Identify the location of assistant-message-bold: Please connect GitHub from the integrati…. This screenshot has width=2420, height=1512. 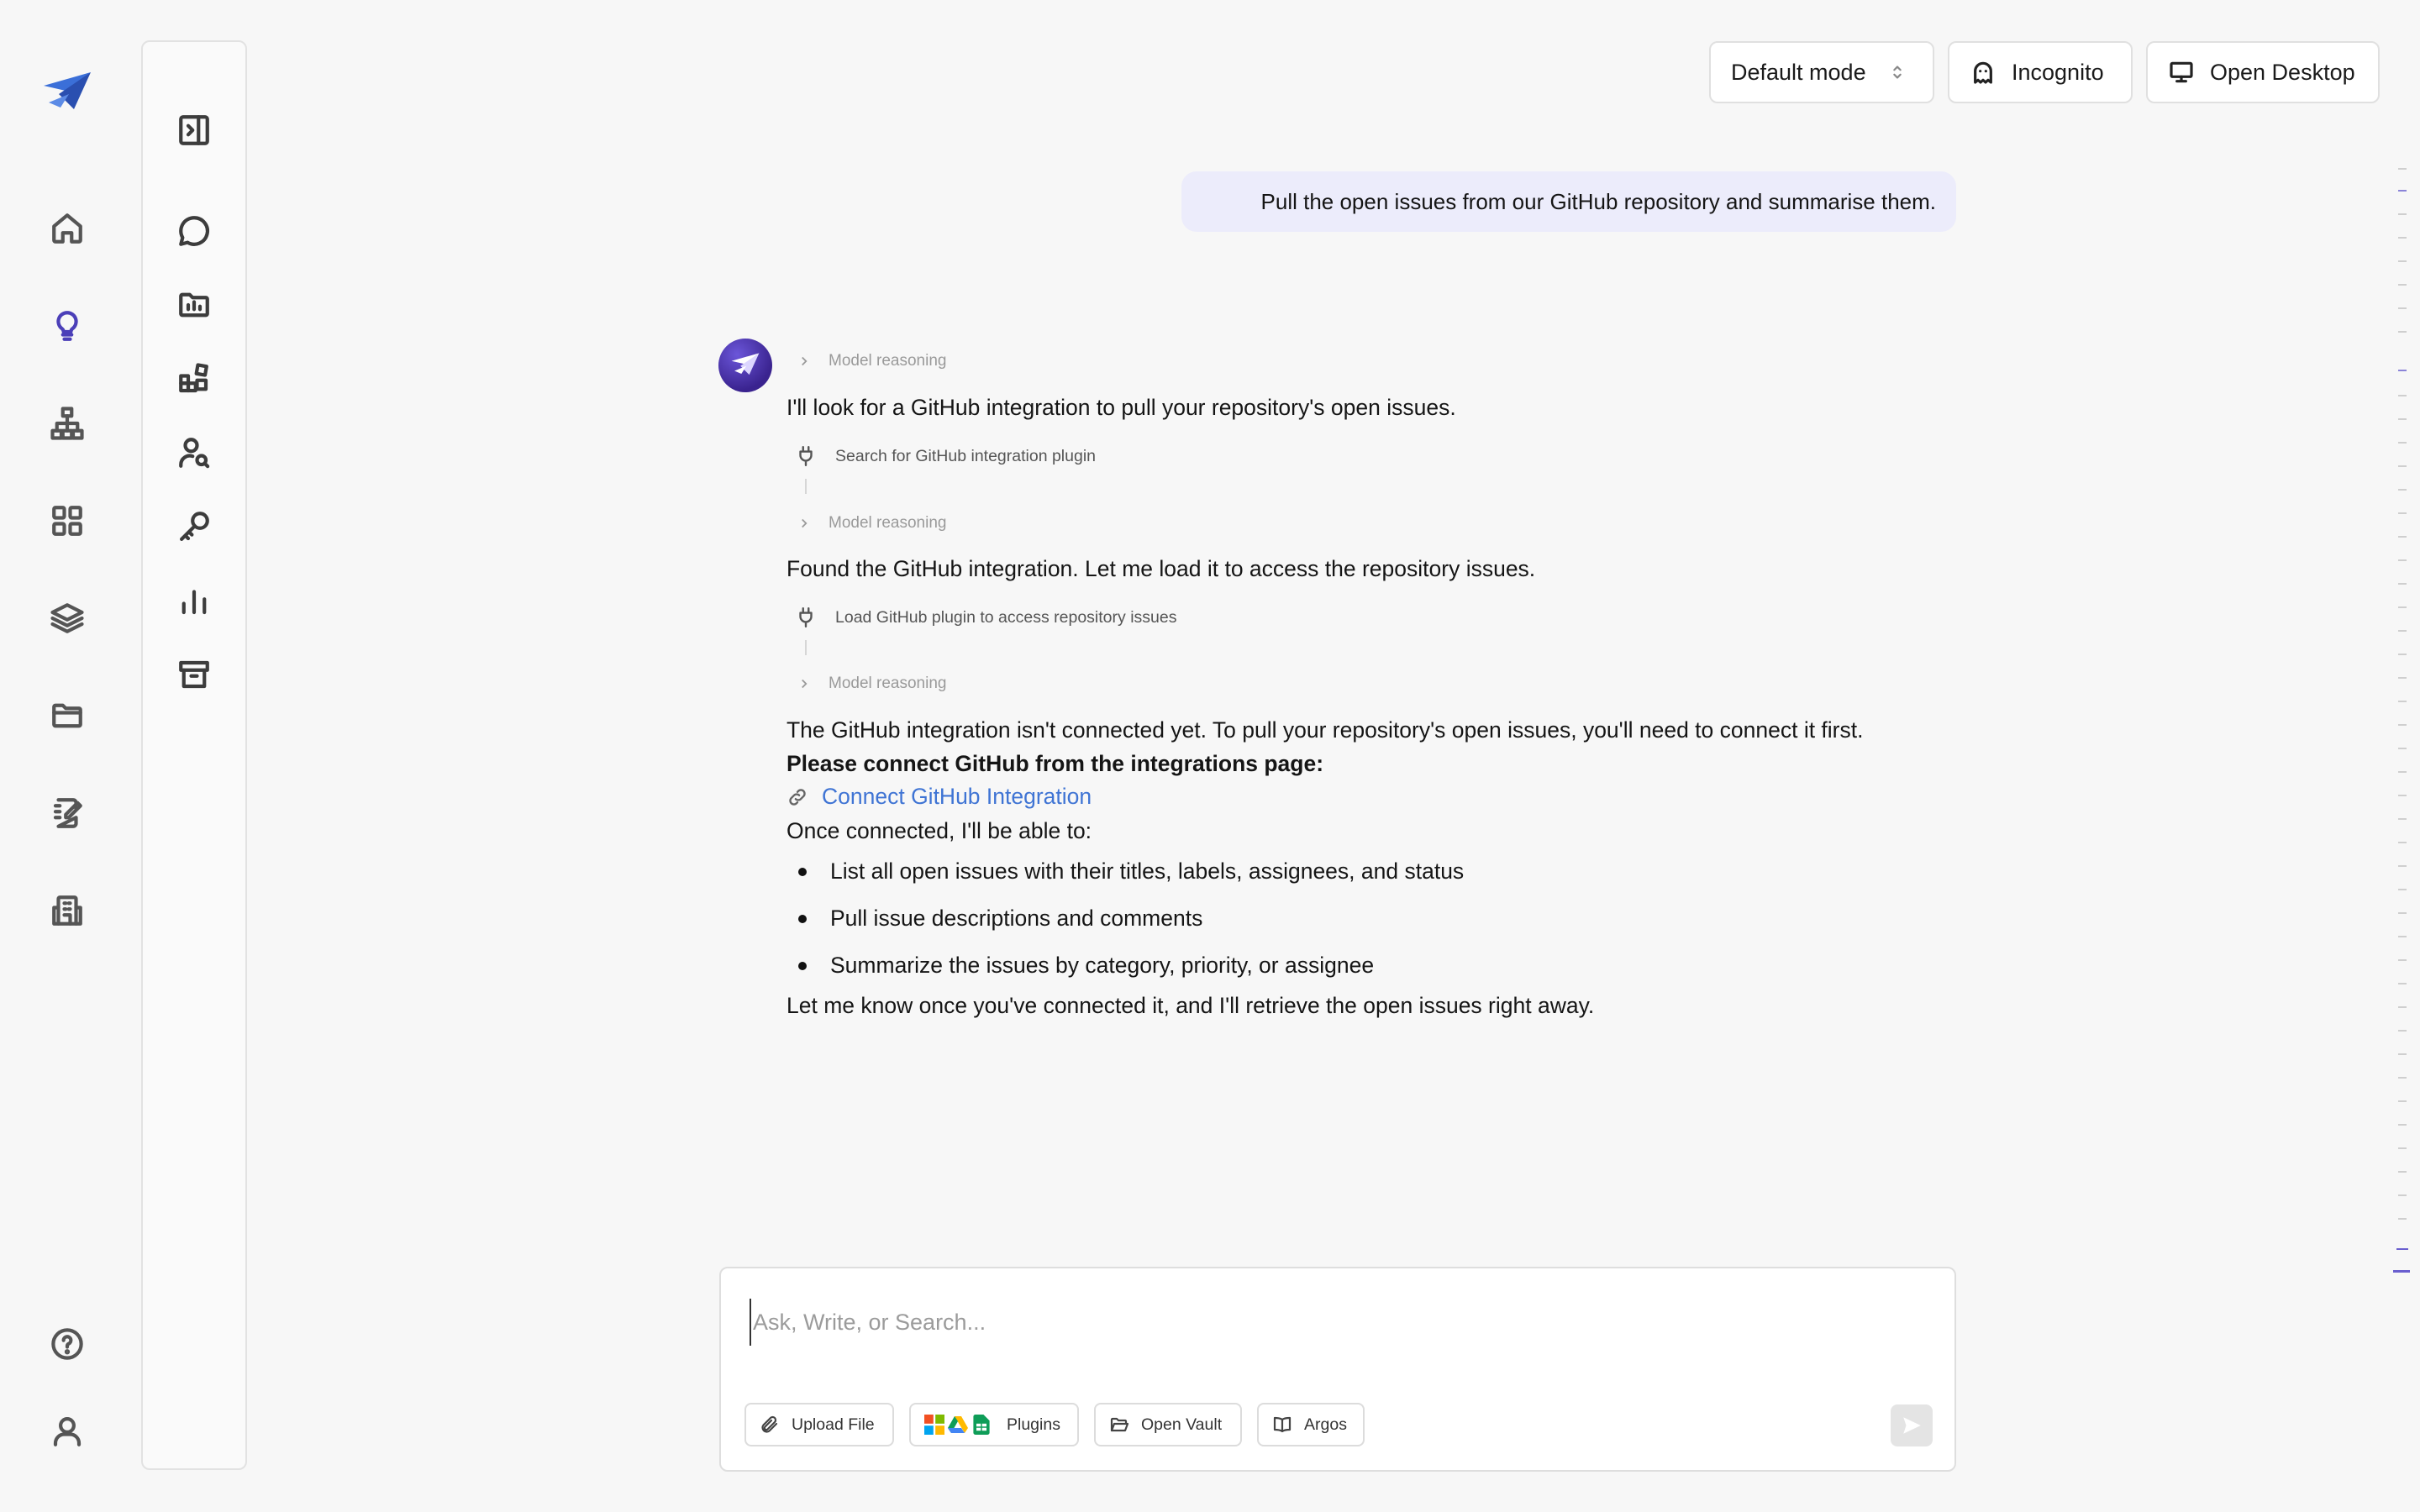
(1055, 763).